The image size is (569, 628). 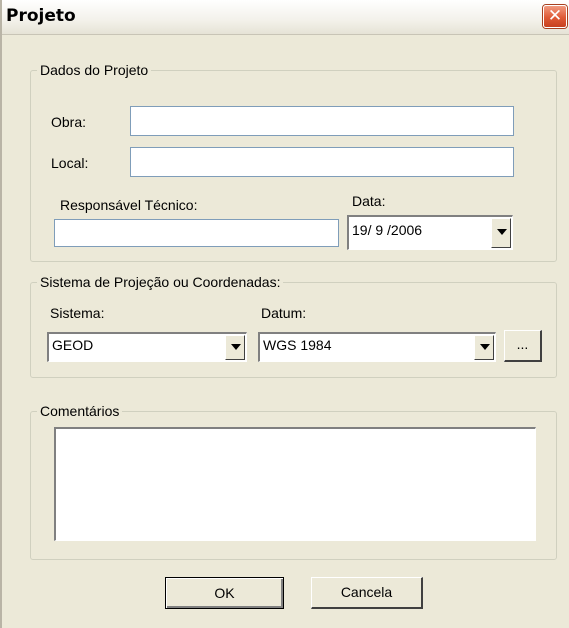 I want to click on data-label: Data:, so click(x=369, y=201).